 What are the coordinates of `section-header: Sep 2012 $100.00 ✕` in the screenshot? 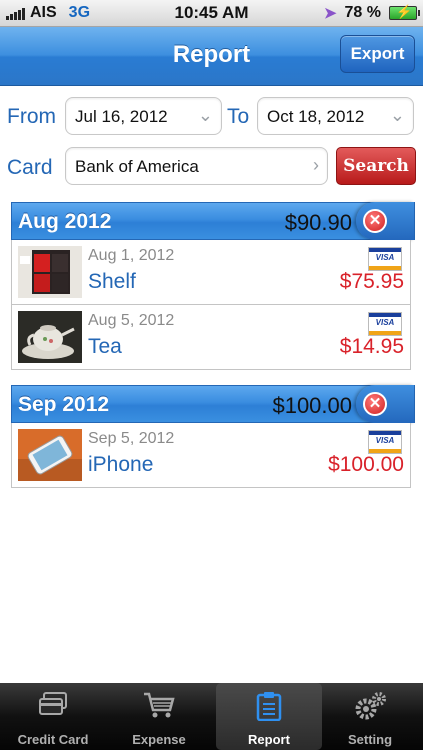 It's located at (213, 404).